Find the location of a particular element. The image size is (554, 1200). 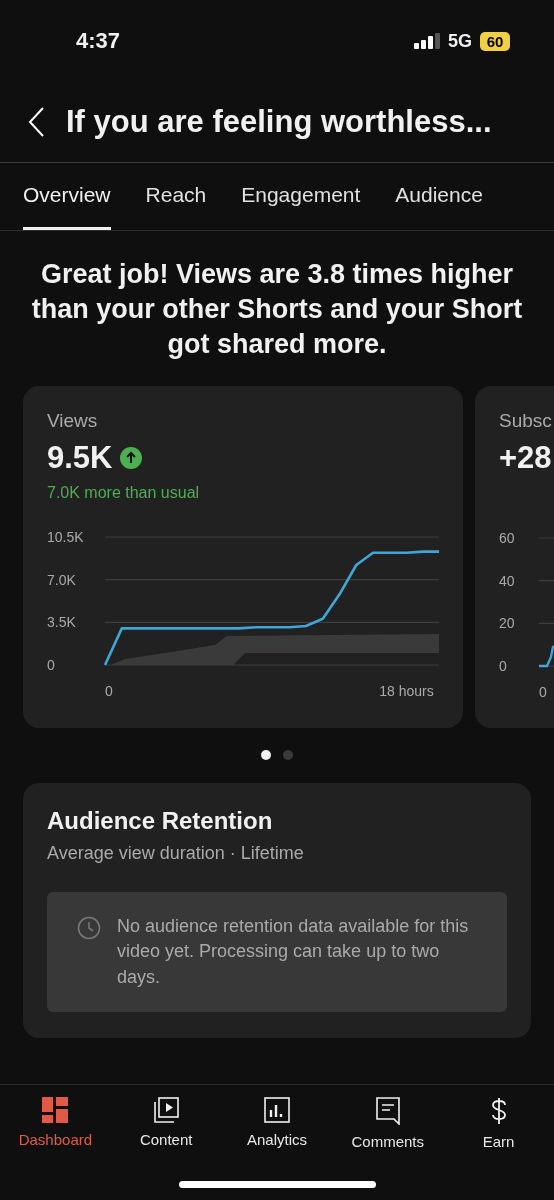

nav-item: Earn is located at coordinates (498, 1126).